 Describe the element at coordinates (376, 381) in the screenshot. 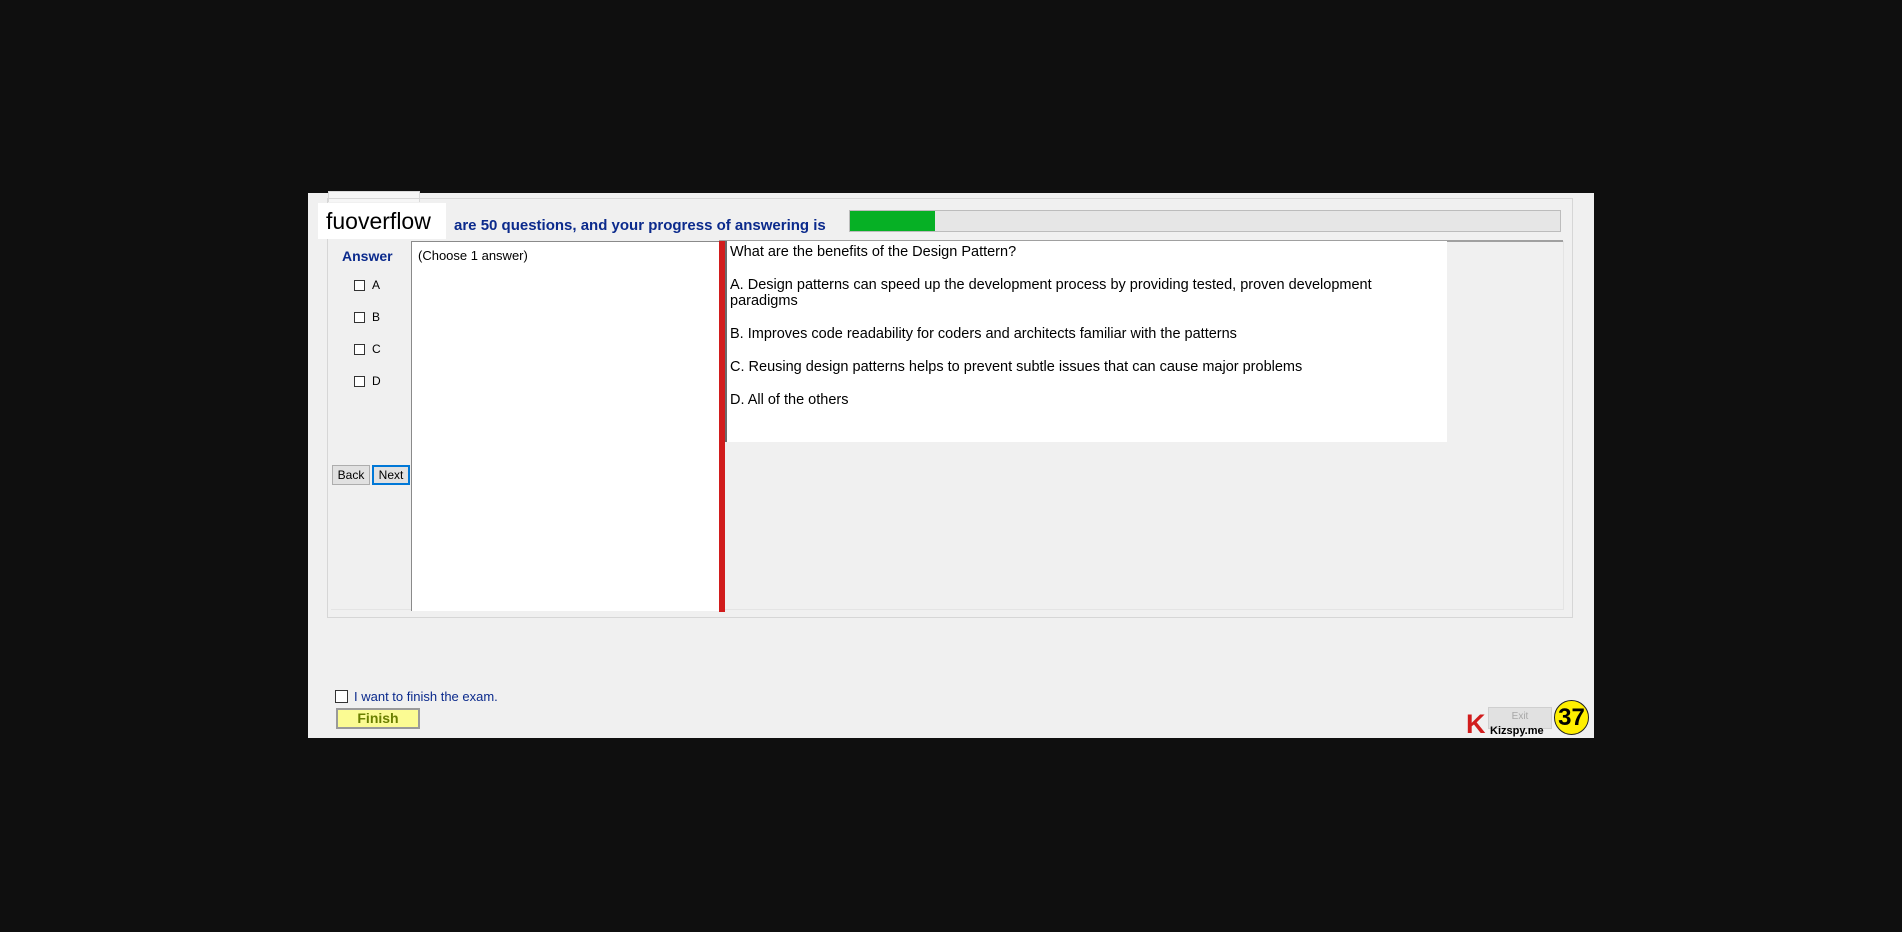

I see `option-label-d: D` at that location.